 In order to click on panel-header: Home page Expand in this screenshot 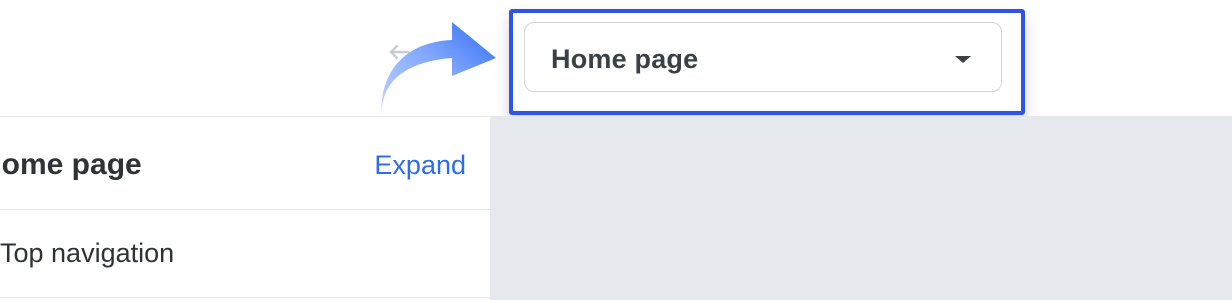, I will do `click(245, 163)`.